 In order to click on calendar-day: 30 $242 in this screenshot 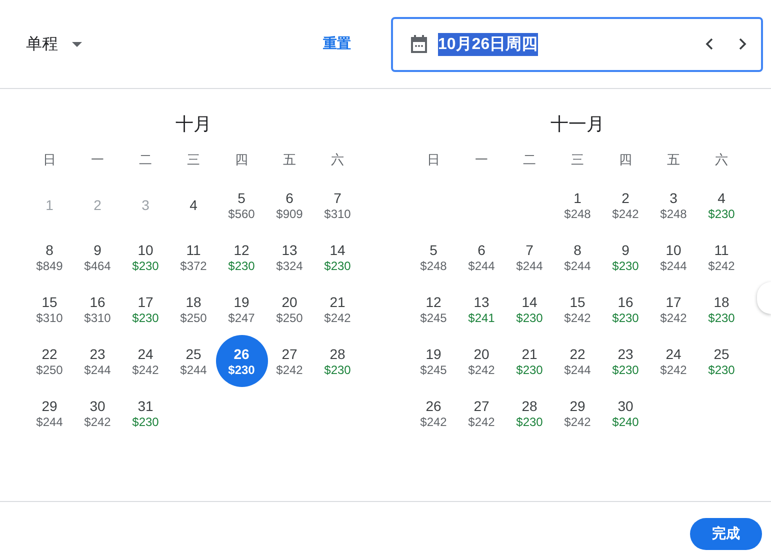, I will do `click(97, 413)`.